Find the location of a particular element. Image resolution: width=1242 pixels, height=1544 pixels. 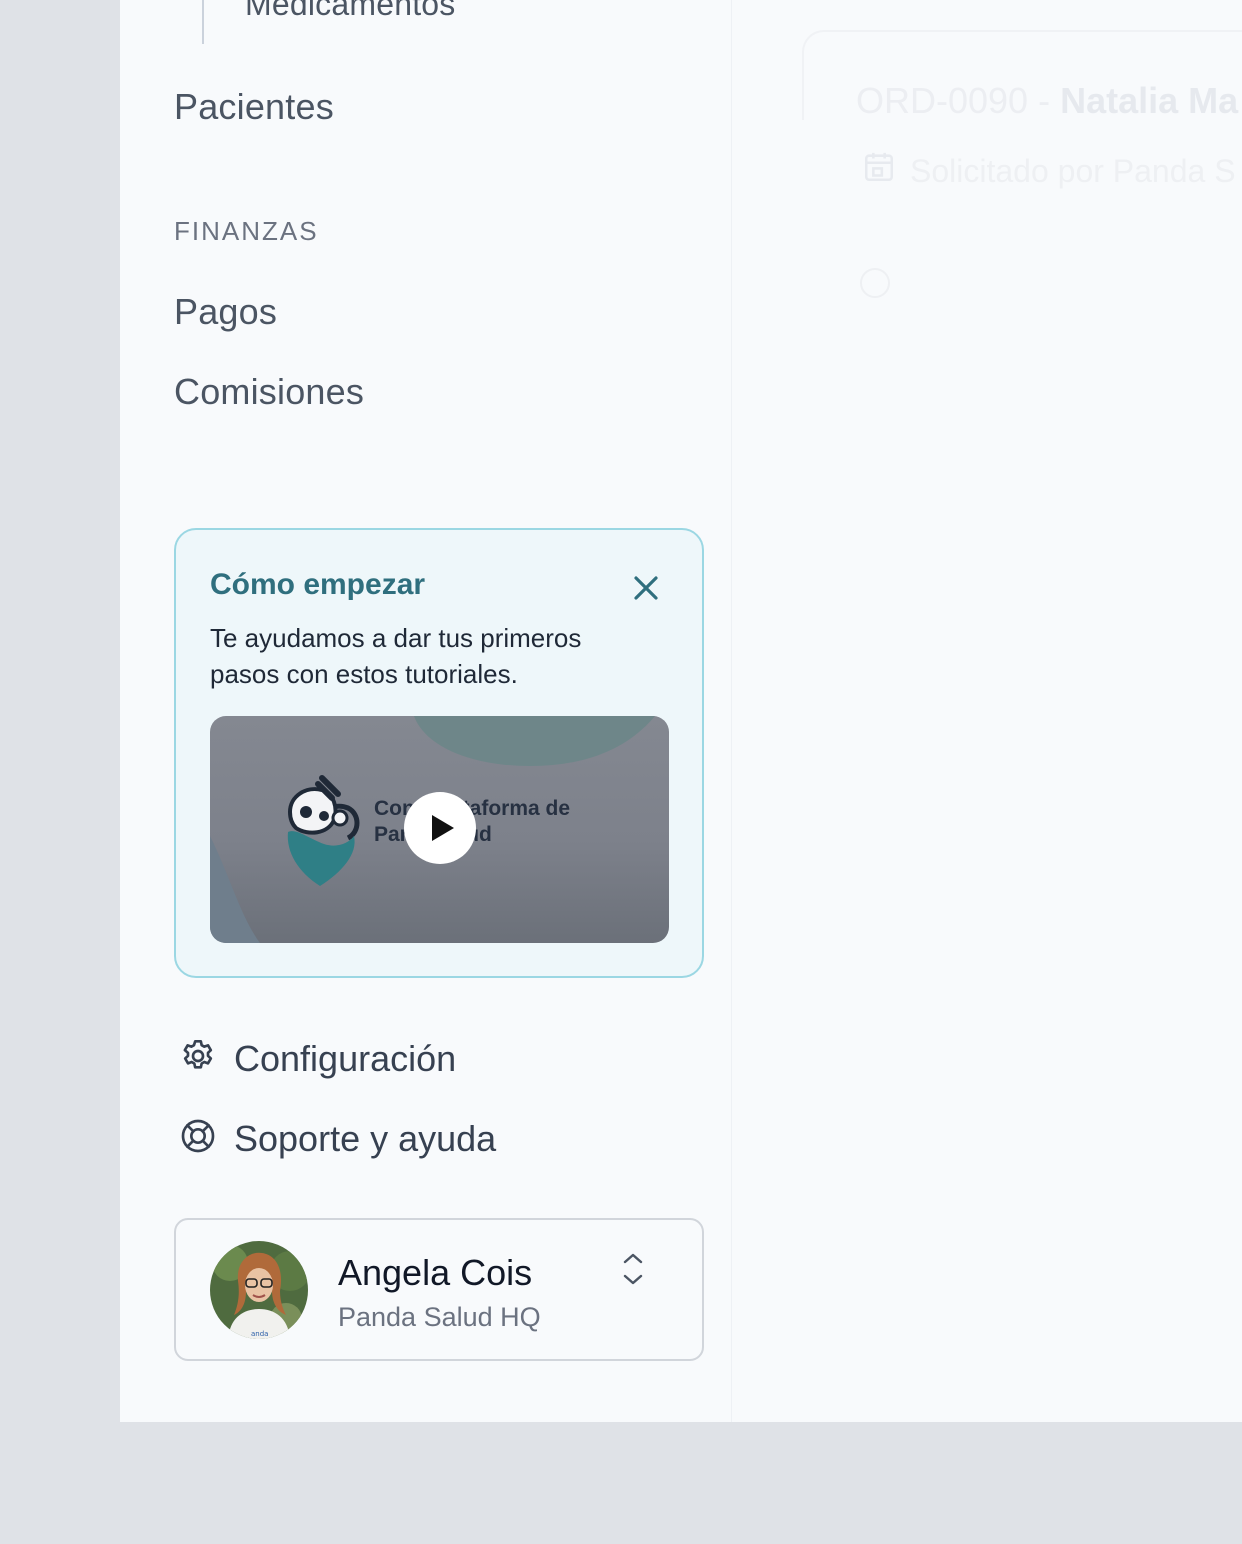

order-patient: Natalia Ma is located at coordinates (1149, 100).